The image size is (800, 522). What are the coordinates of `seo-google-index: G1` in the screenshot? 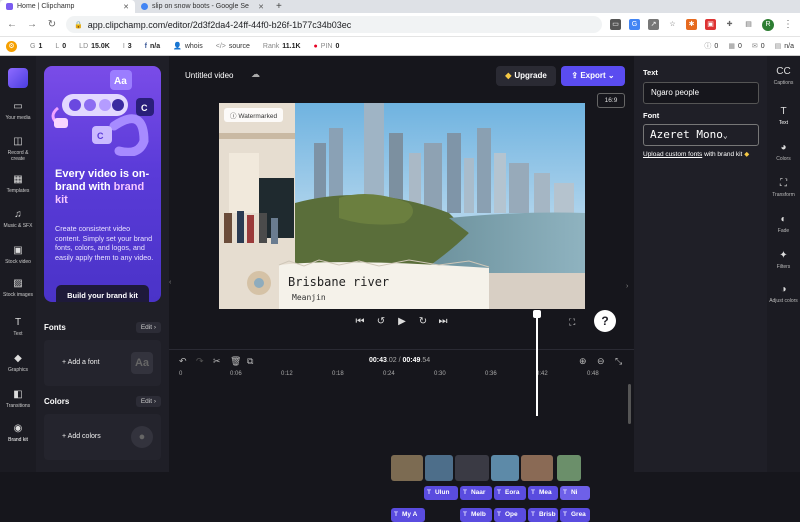 It's located at (36, 46).